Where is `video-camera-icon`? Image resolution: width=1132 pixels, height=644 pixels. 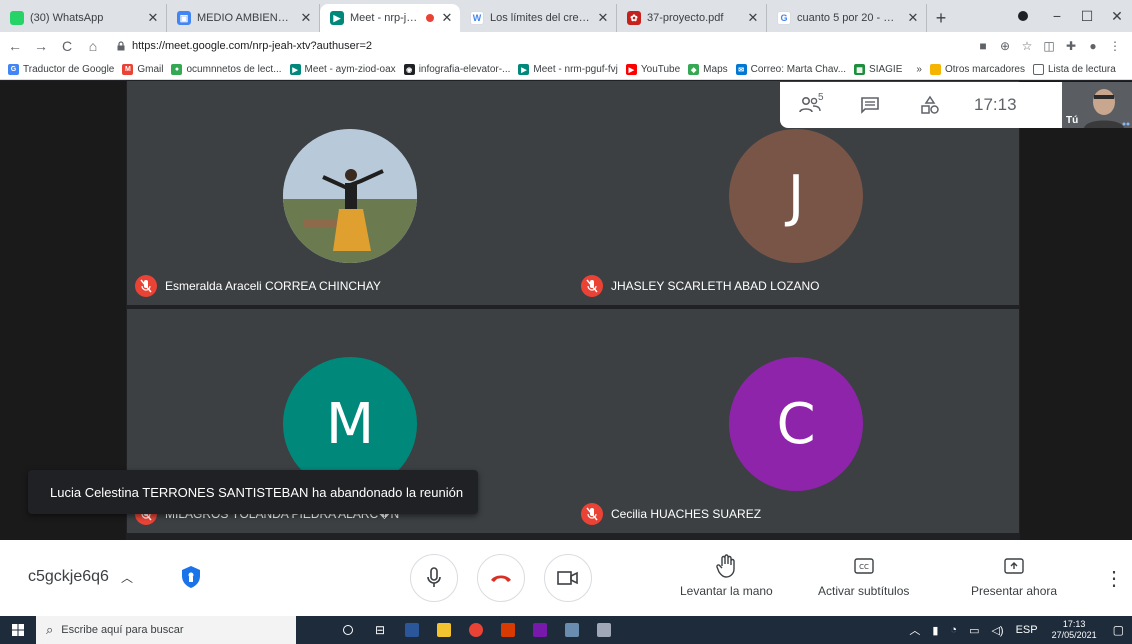 video-camera-icon is located at coordinates (567, 578).